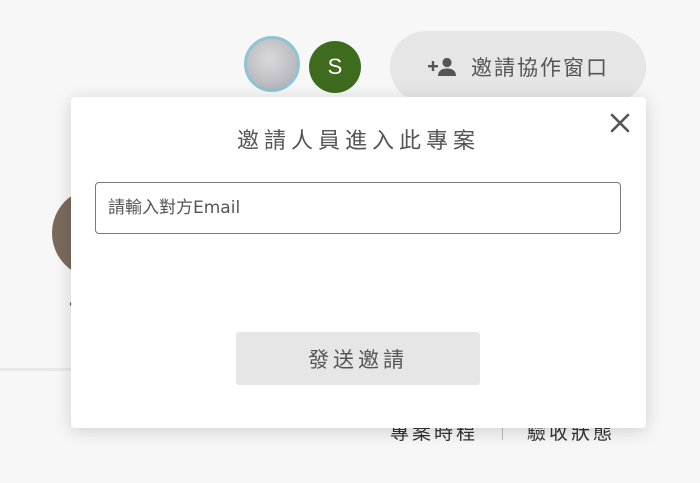  What do you see at coordinates (40, 369) in the screenshot?
I see `background-divider` at bounding box center [40, 369].